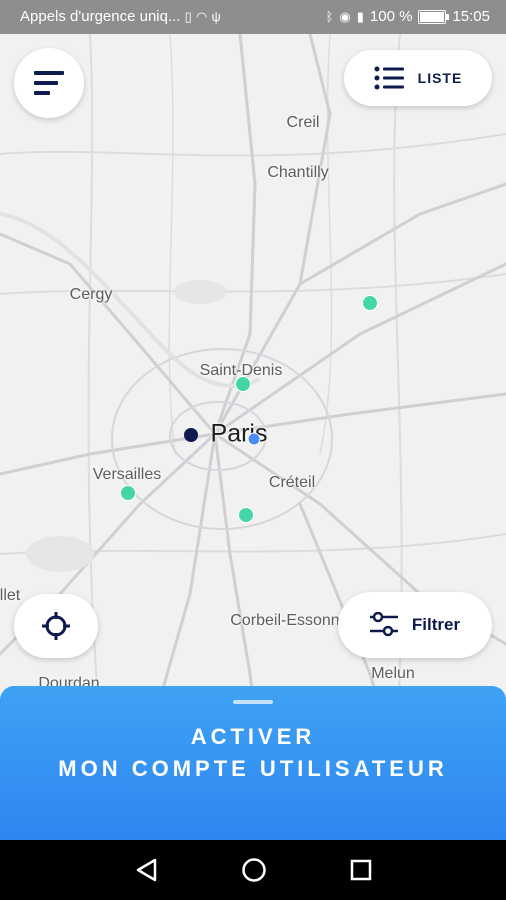 This screenshot has width=506, height=900. Describe the element at coordinates (329, 16) in the screenshot. I see `bluetooth-icon: ᛒ` at that location.